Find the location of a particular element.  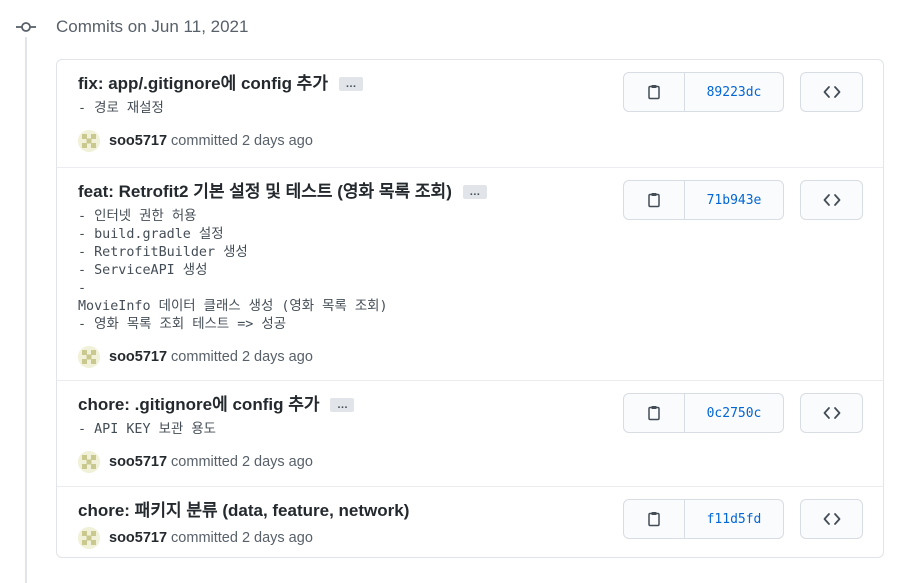

sha-button-group: f11d5fd is located at coordinates (703, 519).